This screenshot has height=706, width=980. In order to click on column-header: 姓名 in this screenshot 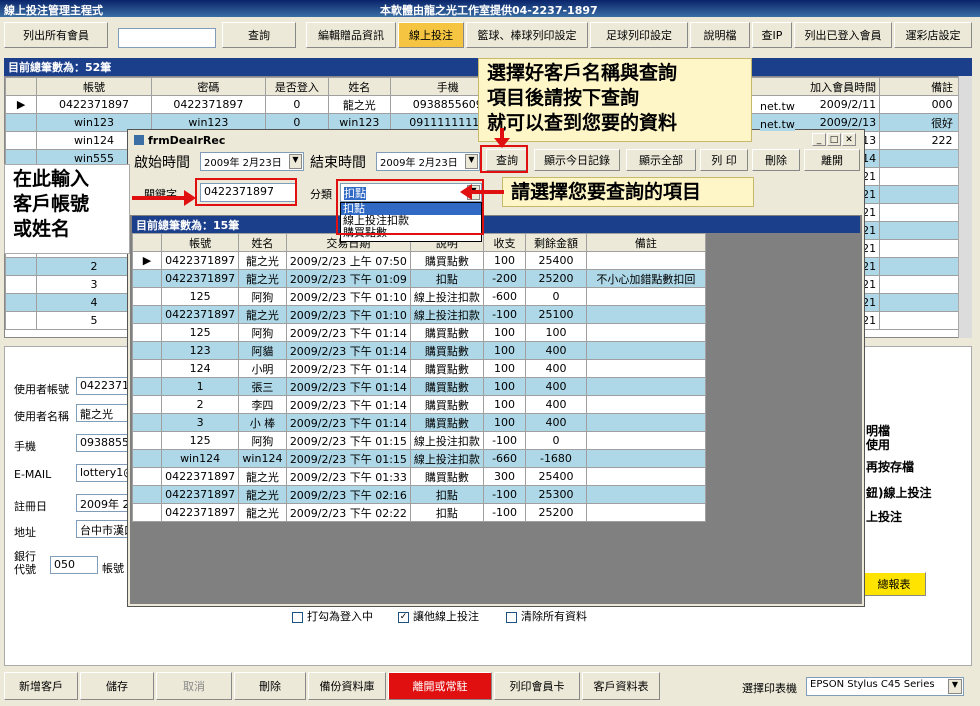, I will do `click(262, 242)`.